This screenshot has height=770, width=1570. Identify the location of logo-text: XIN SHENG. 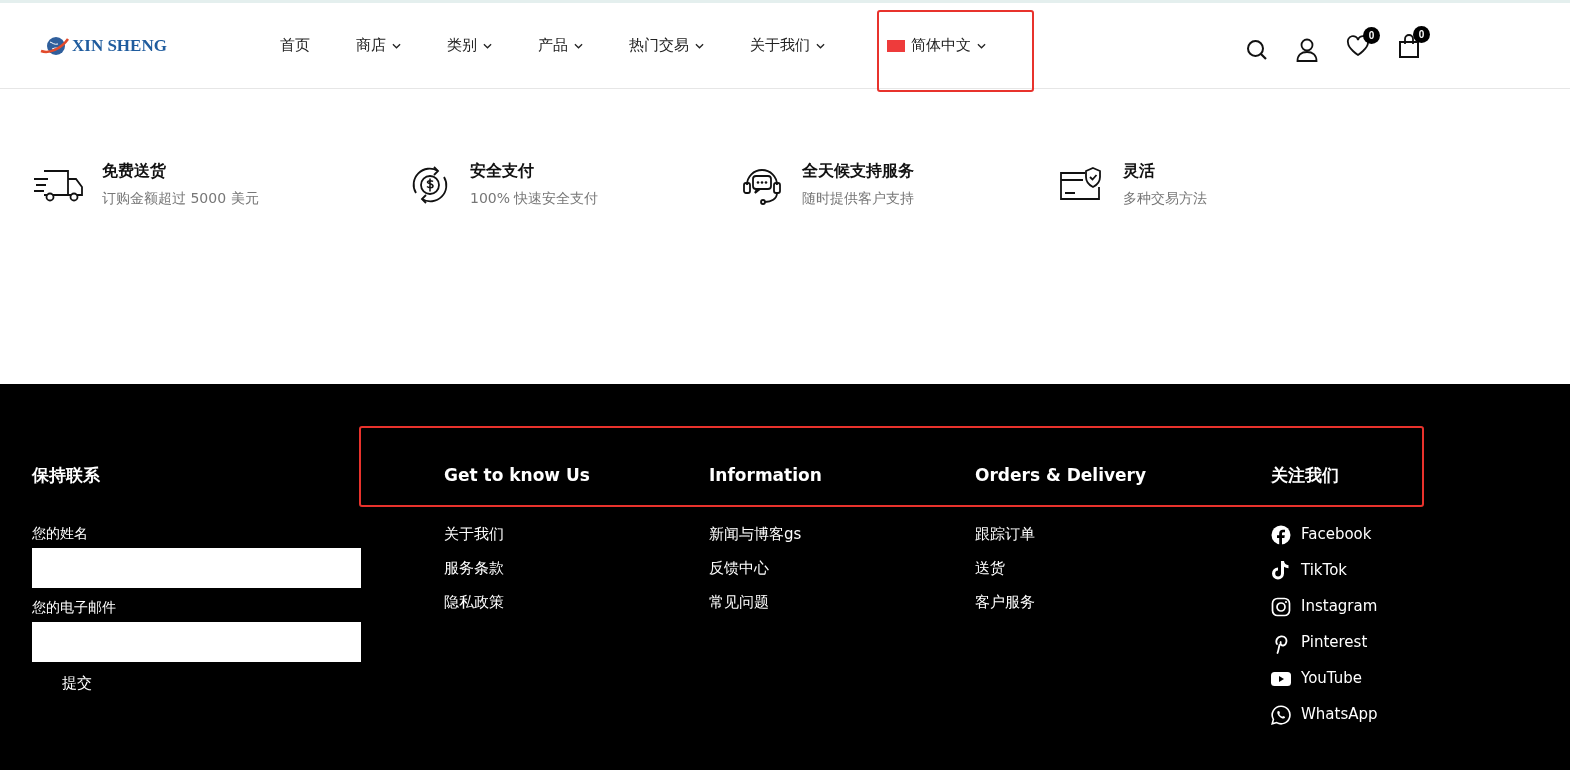
(119, 45).